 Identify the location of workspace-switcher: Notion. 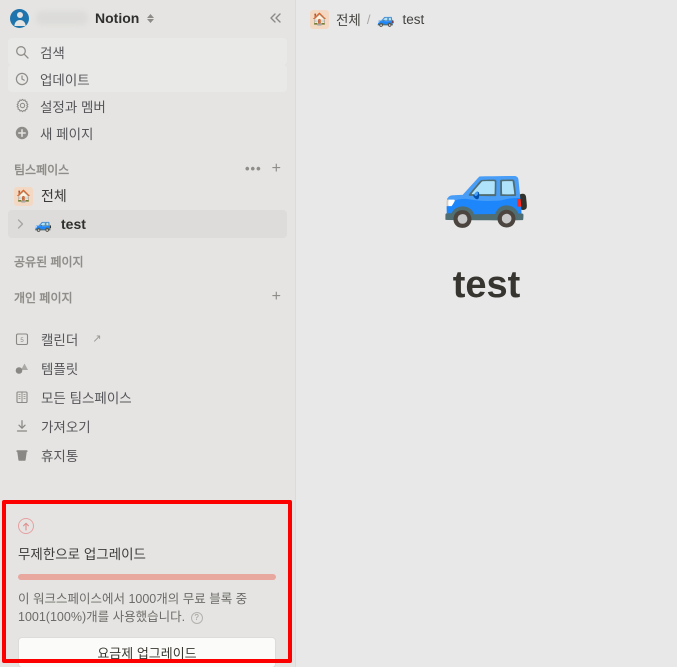
(147, 18).